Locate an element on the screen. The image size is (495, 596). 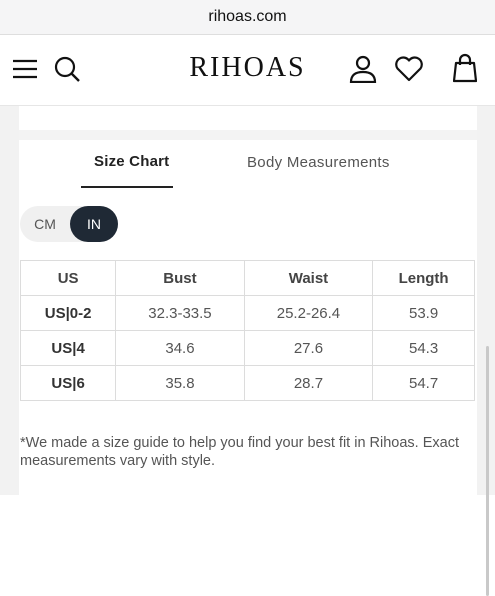
table-header-row: US Bust Waist Length is located at coordinates (247, 278).